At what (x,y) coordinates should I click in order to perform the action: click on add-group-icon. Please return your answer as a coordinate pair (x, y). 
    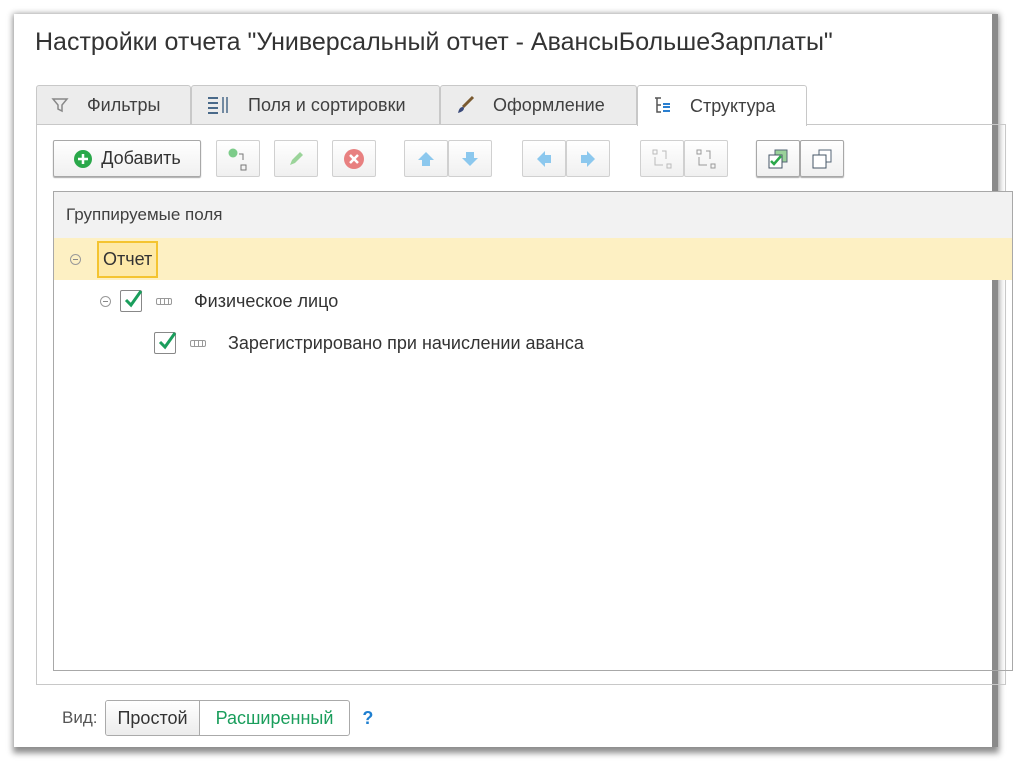
    Looking at the image, I should click on (237, 159).